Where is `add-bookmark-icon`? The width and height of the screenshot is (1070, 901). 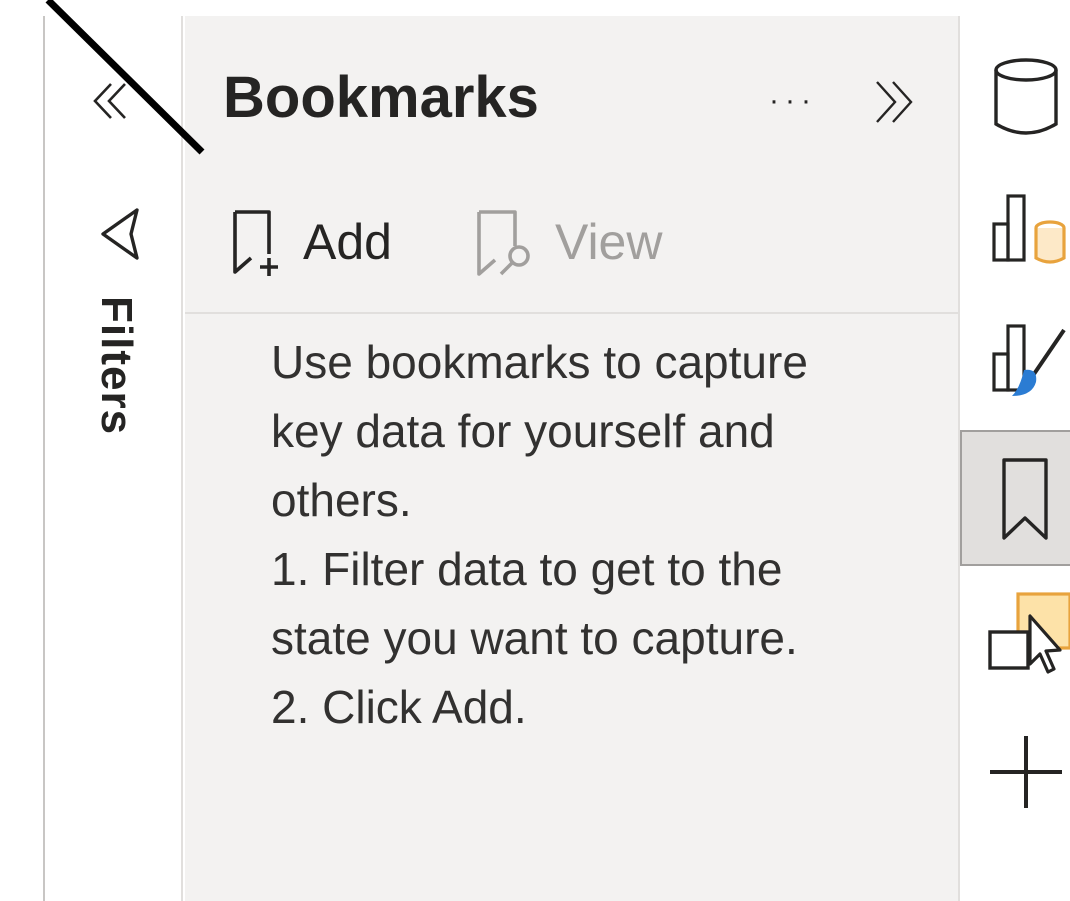 add-bookmark-icon is located at coordinates (255, 243).